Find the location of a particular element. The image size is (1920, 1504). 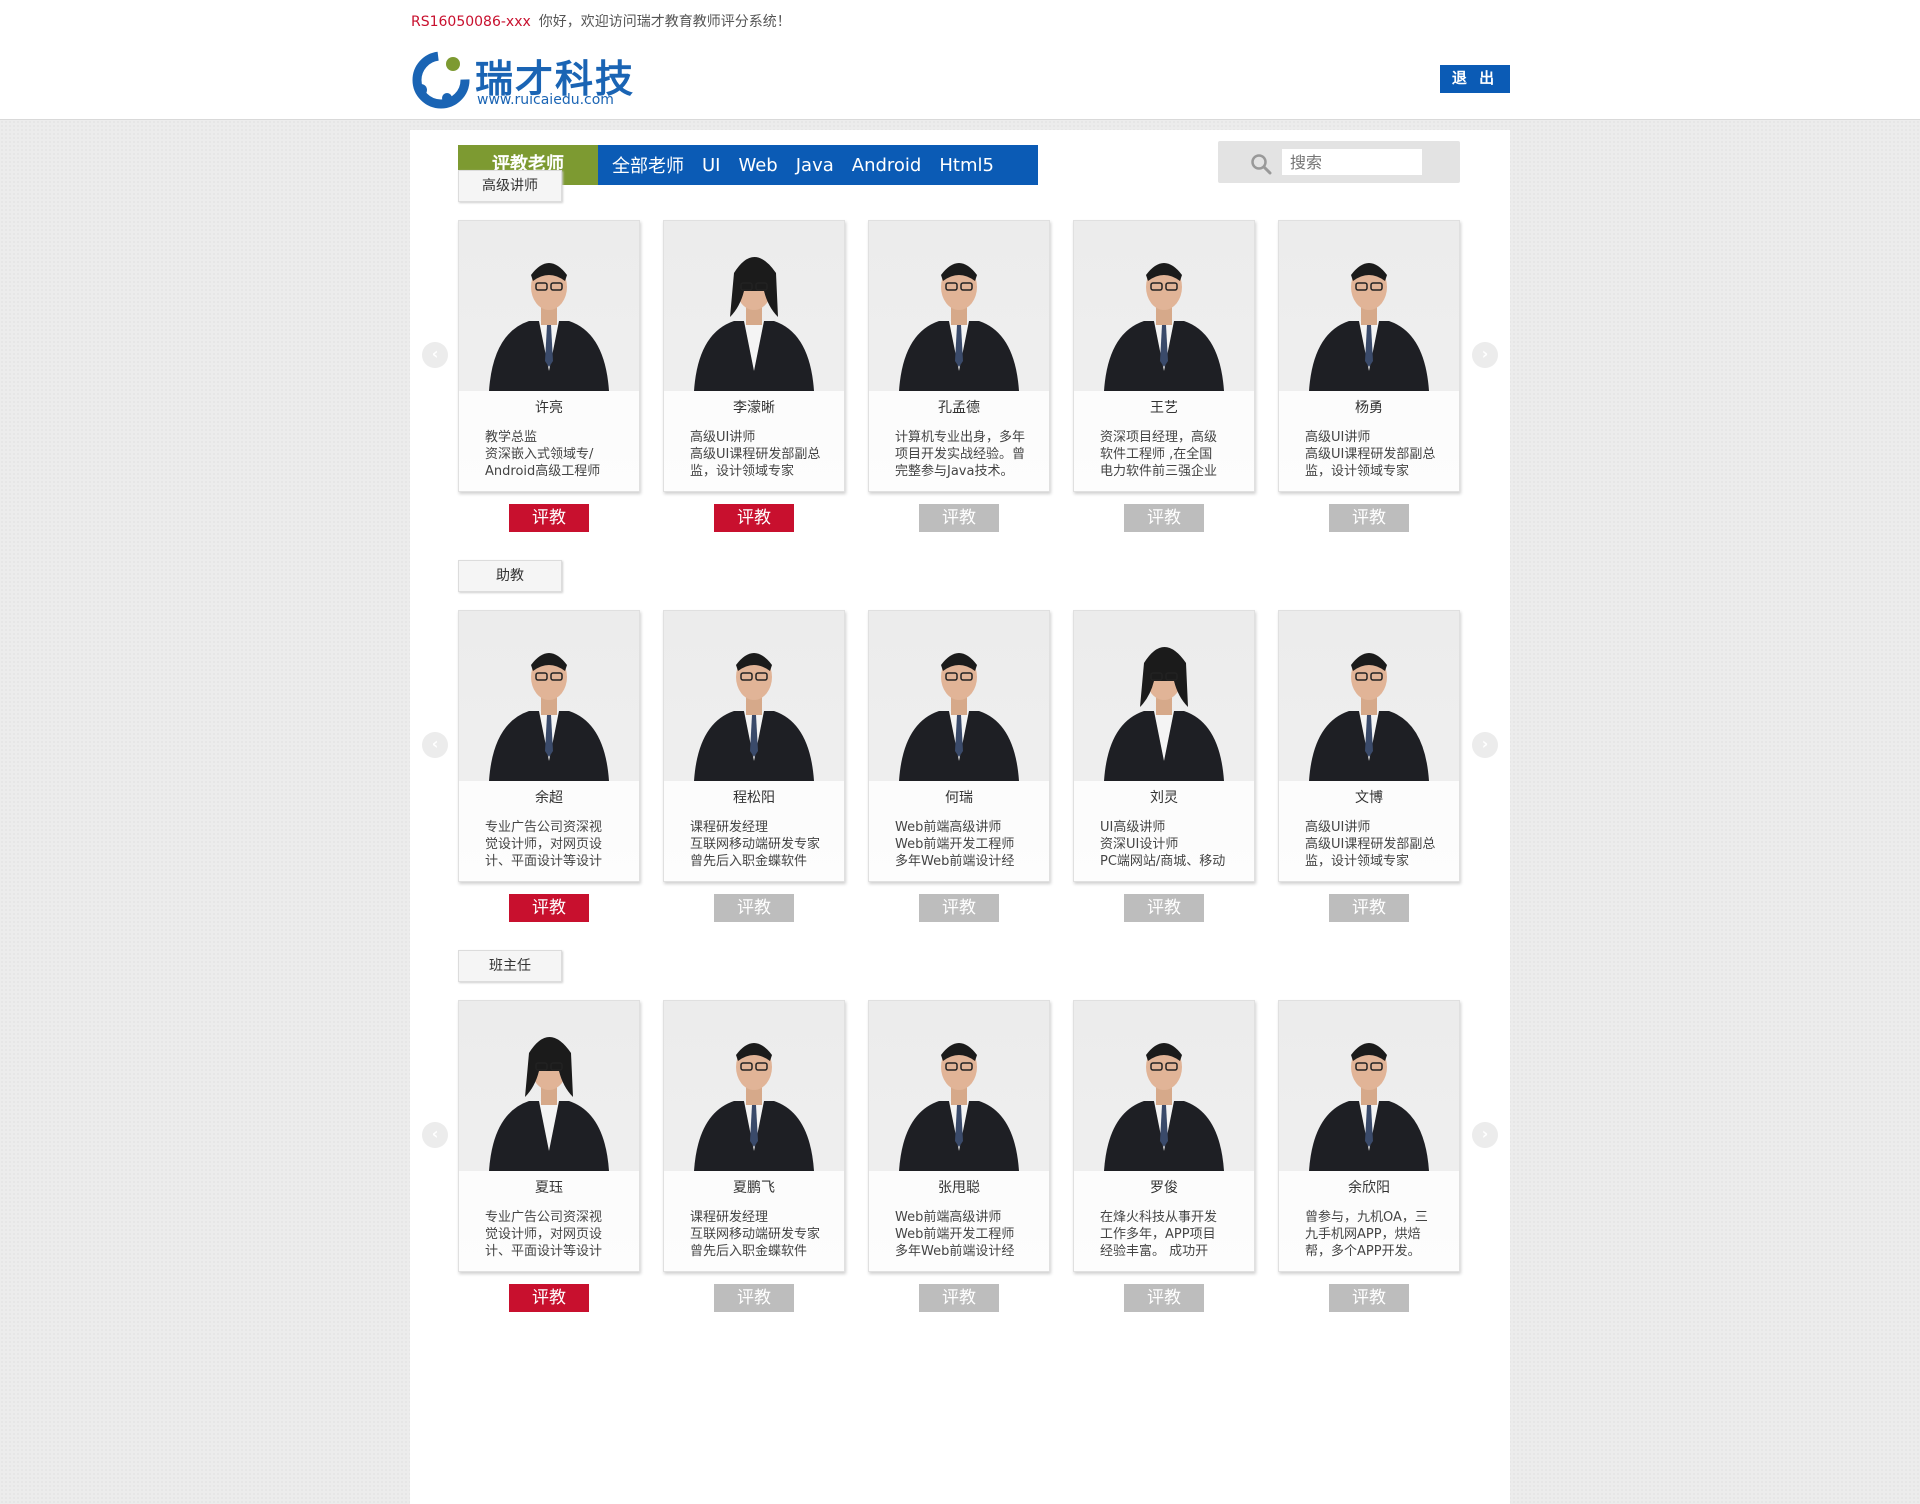

teacher-description: 在烽火科技从事开发 工作多年，APP项目 经验丰富。 成功开 is located at coordinates (1159, 1234).